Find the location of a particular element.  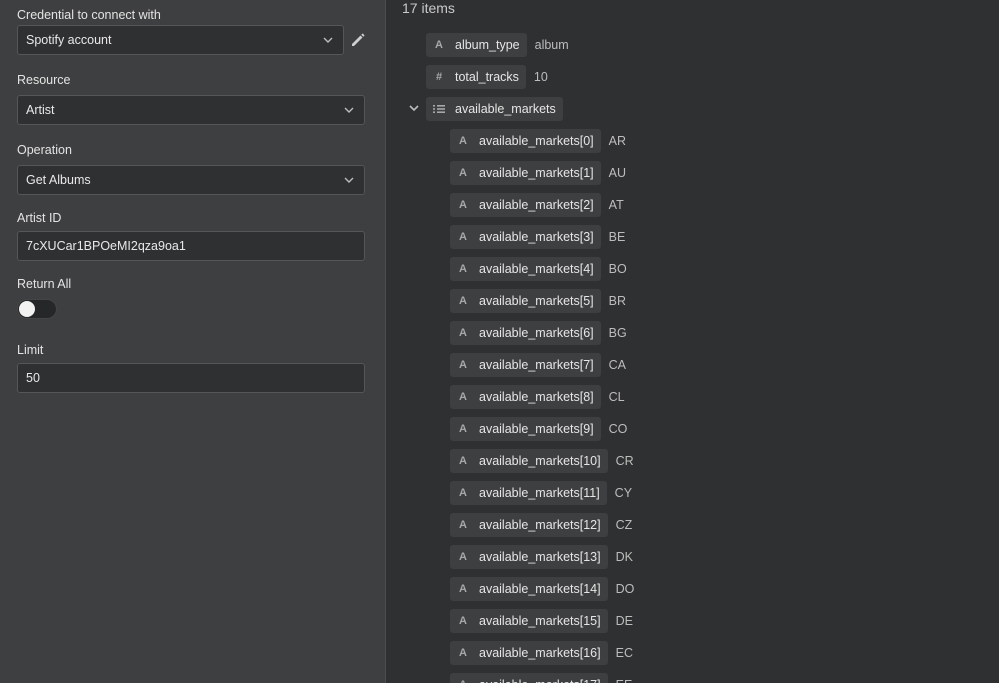

field-value: album is located at coordinates (551, 45).